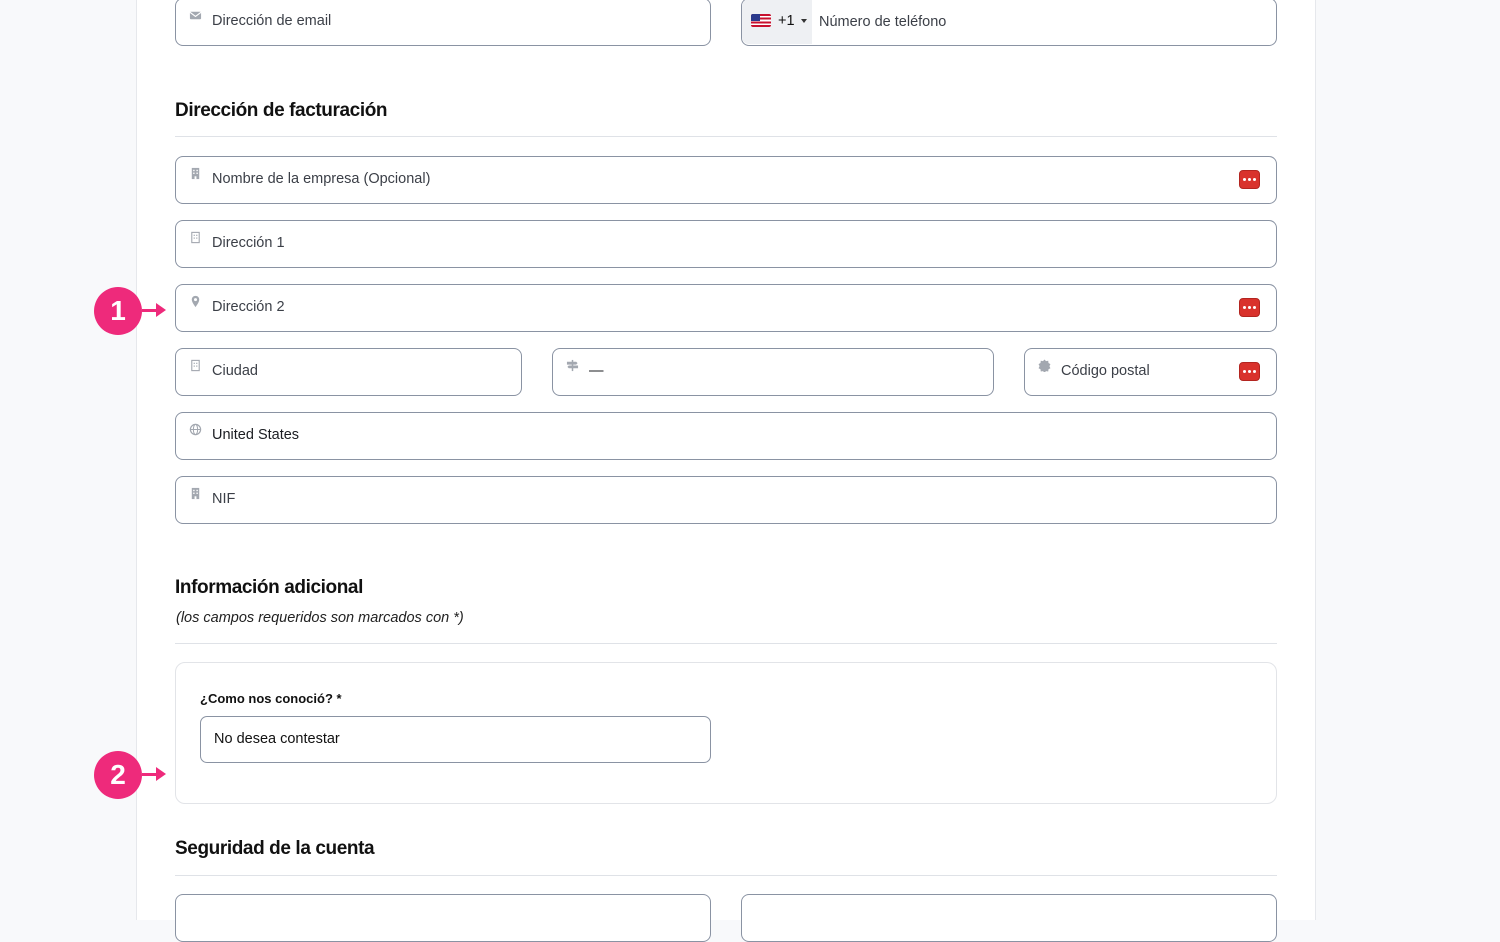 This screenshot has width=1500, height=942. What do you see at coordinates (786, 21) in the screenshot?
I see `dial-code: +1` at bounding box center [786, 21].